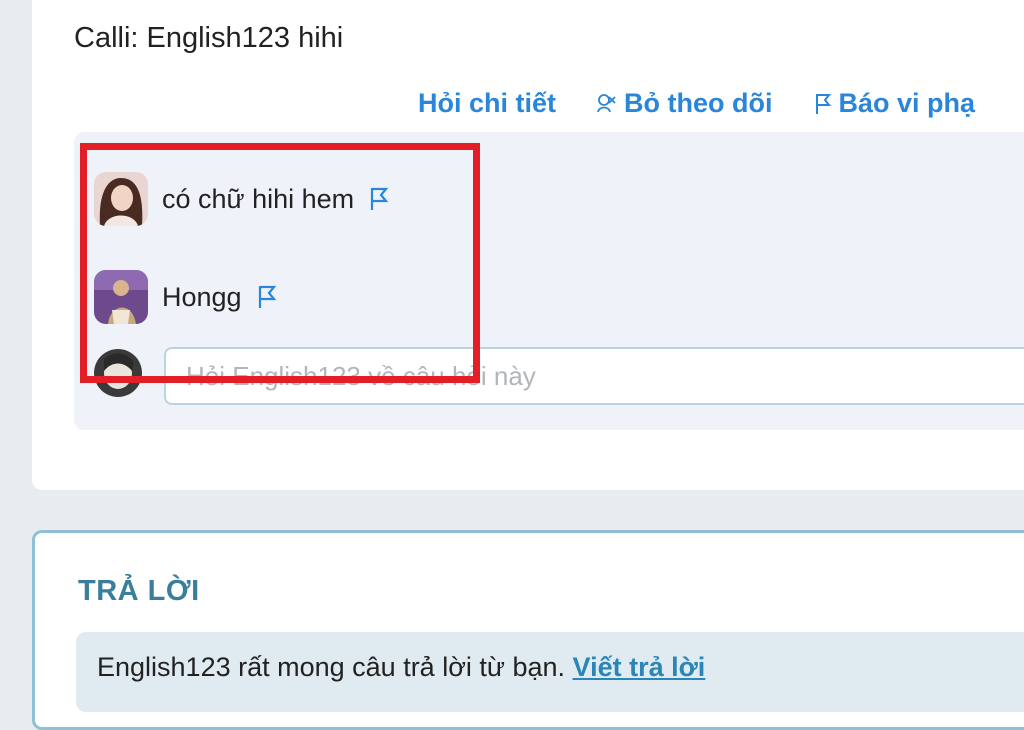  What do you see at coordinates (907, 103) in the screenshot?
I see `report-label: Báo vi phạ` at bounding box center [907, 103].